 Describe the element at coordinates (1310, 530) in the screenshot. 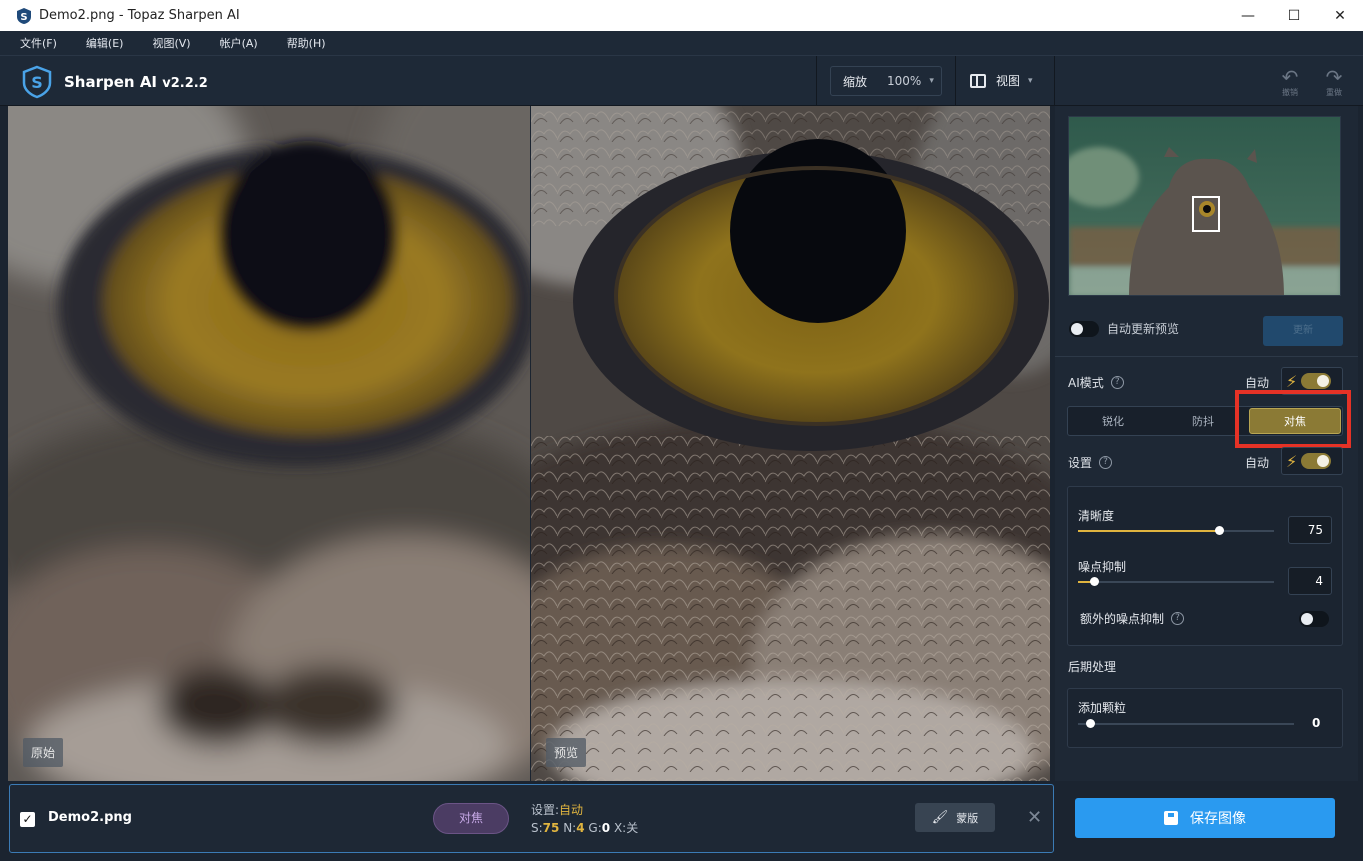

I see `sharpness-value-input: 75` at that location.